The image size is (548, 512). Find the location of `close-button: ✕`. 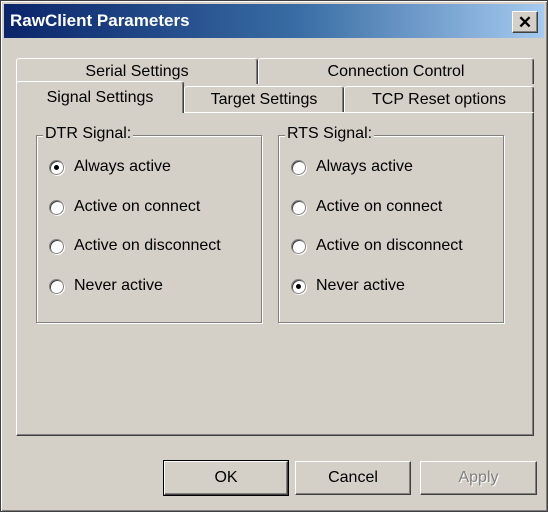

close-button: ✕ is located at coordinates (525, 22).